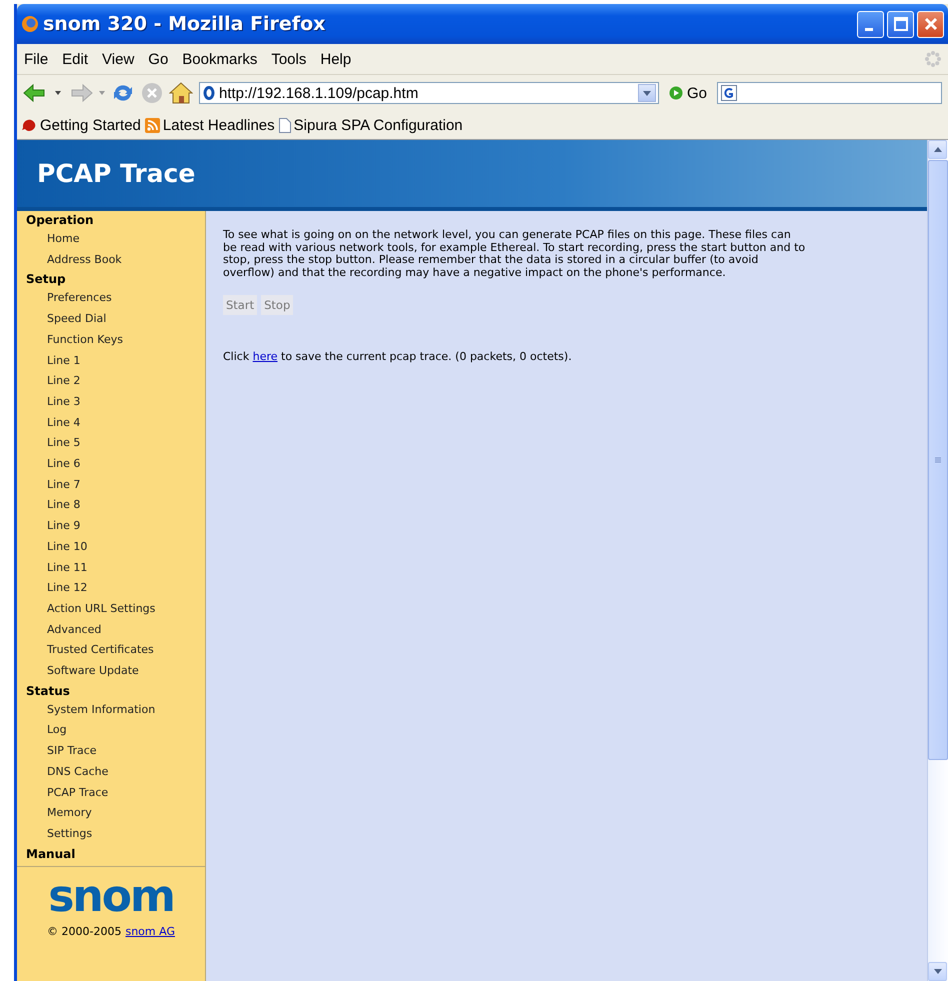 The height and width of the screenshot is (981, 948). Describe the element at coordinates (289, 59) in the screenshot. I see `menu-item: Tools` at that location.